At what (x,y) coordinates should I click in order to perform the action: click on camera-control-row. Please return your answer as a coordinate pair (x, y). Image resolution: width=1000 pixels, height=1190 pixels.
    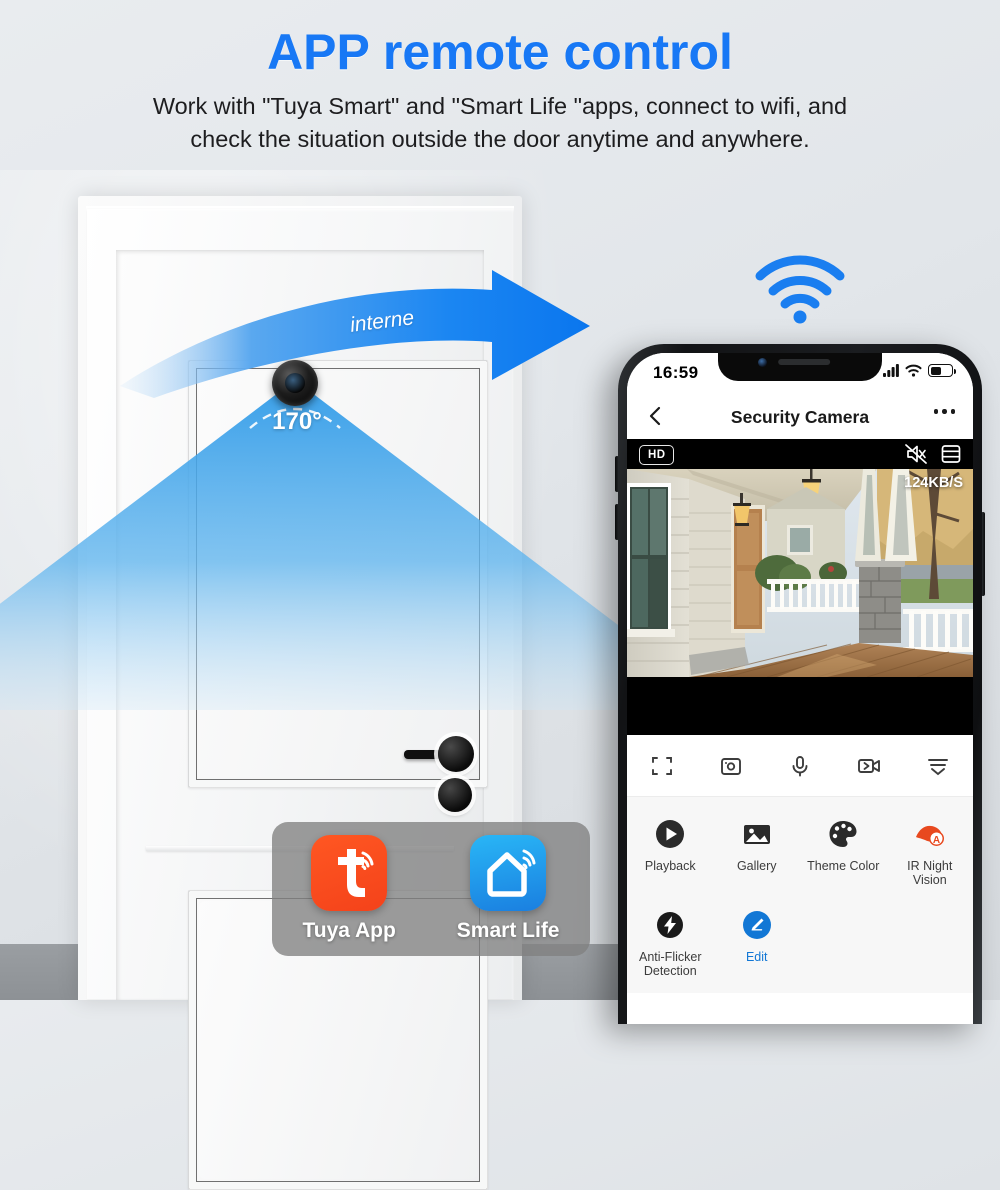
    Looking at the image, I should click on (800, 766).